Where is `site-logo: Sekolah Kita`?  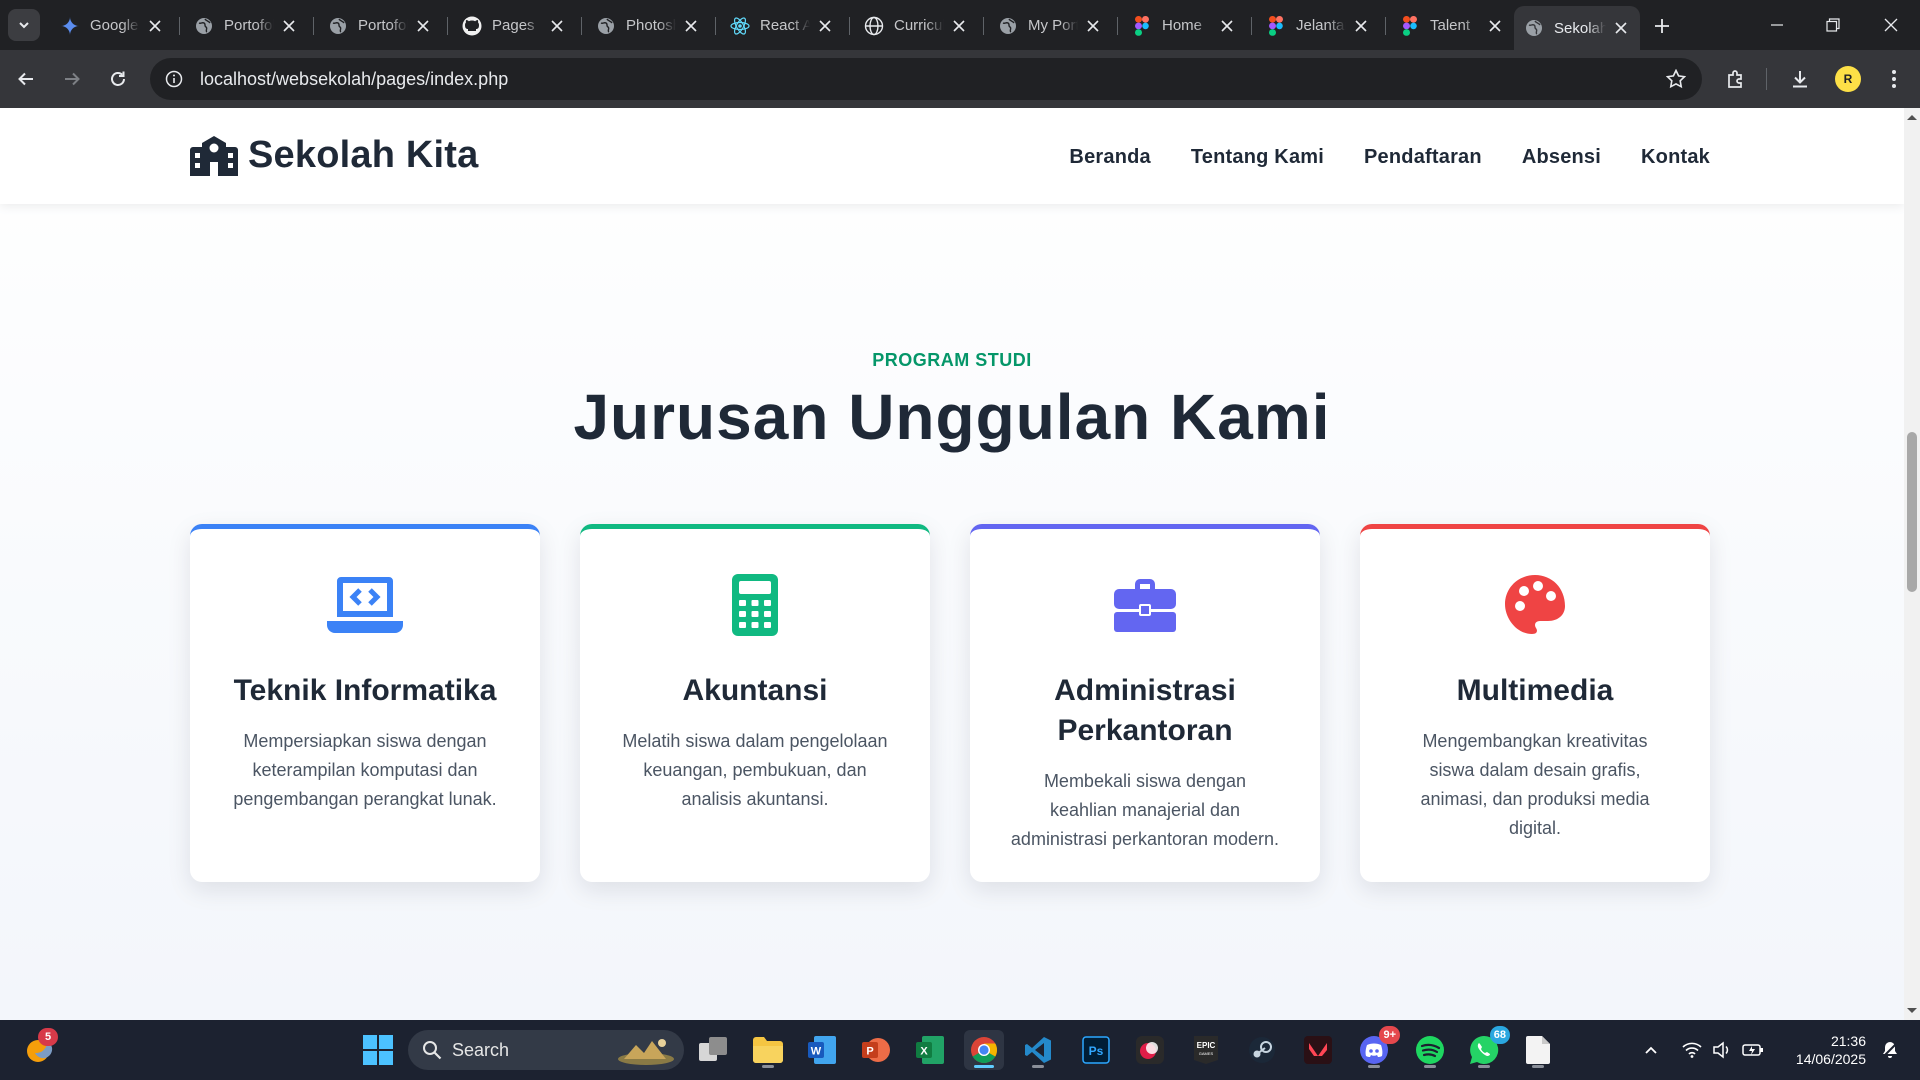 site-logo: Sekolah Kita is located at coordinates (334, 155).